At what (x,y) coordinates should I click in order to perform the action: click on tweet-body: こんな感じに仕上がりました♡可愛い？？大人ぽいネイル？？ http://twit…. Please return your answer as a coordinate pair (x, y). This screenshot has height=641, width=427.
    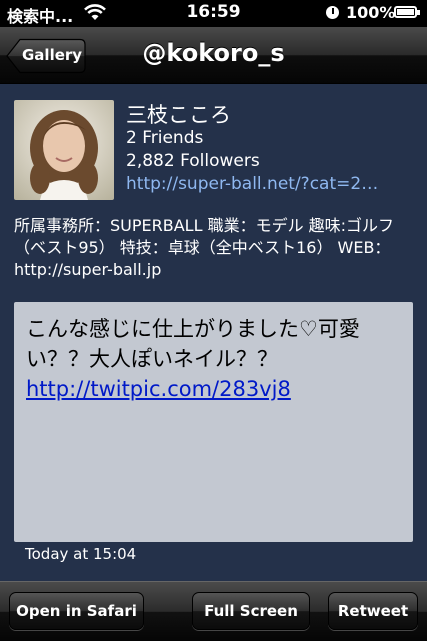
    Looking at the image, I should click on (213, 359).